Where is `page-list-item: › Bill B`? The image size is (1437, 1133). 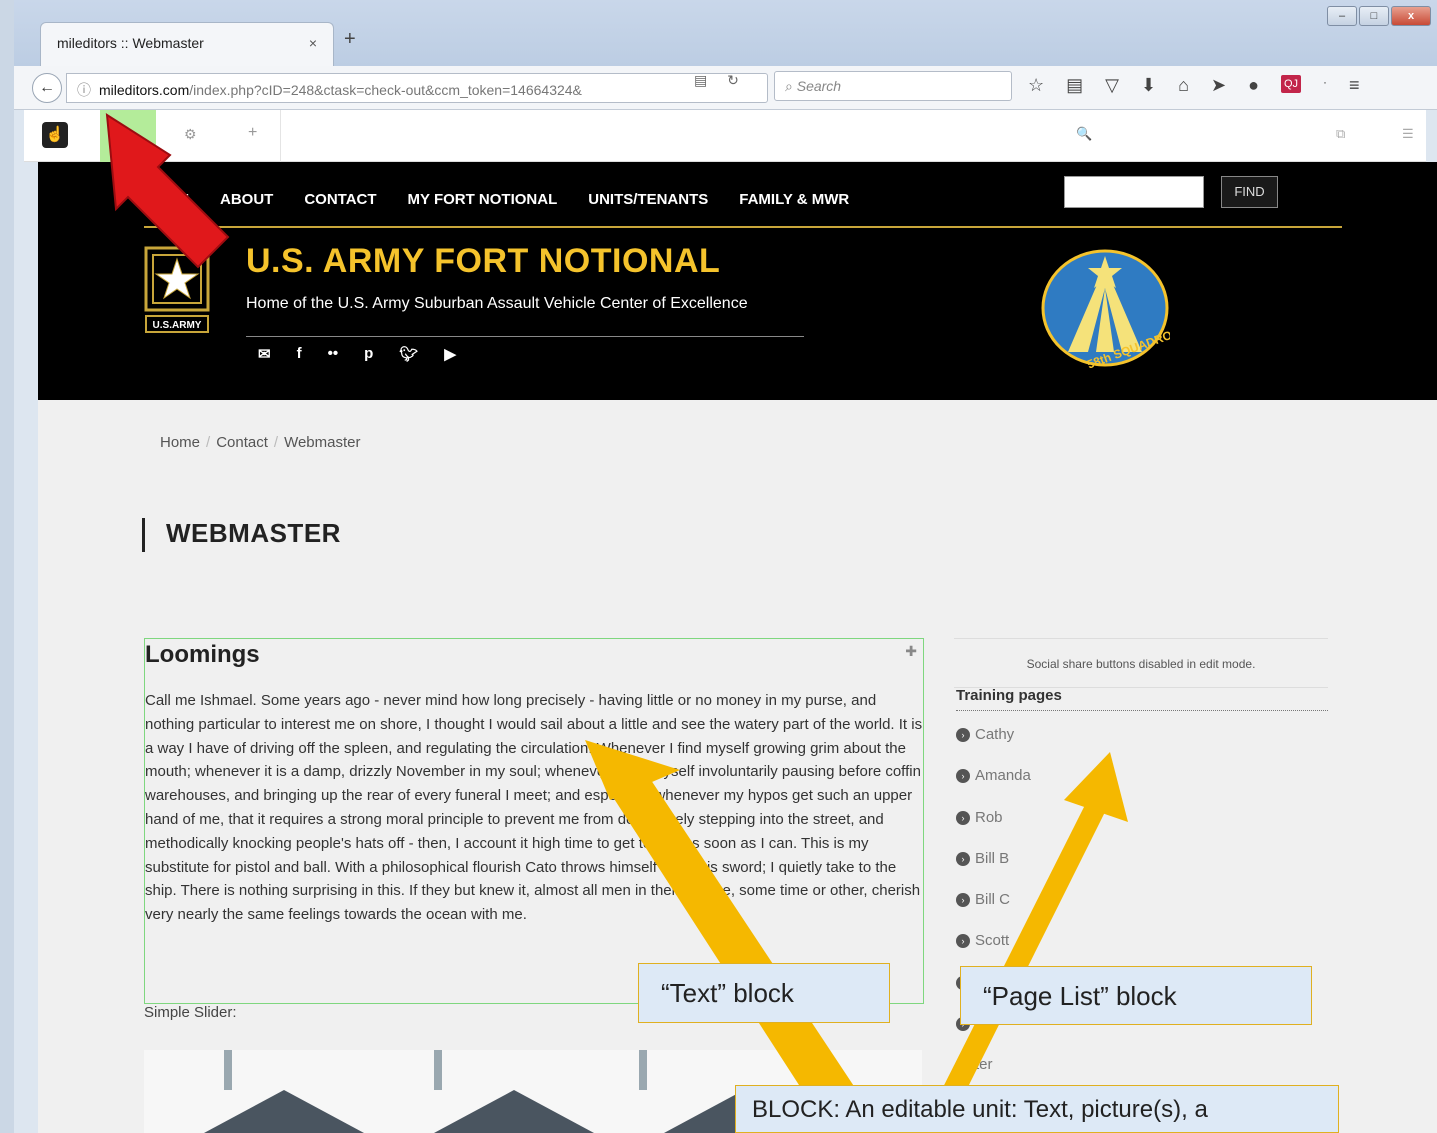 page-list-item: › Bill B is located at coordinates (993, 870).